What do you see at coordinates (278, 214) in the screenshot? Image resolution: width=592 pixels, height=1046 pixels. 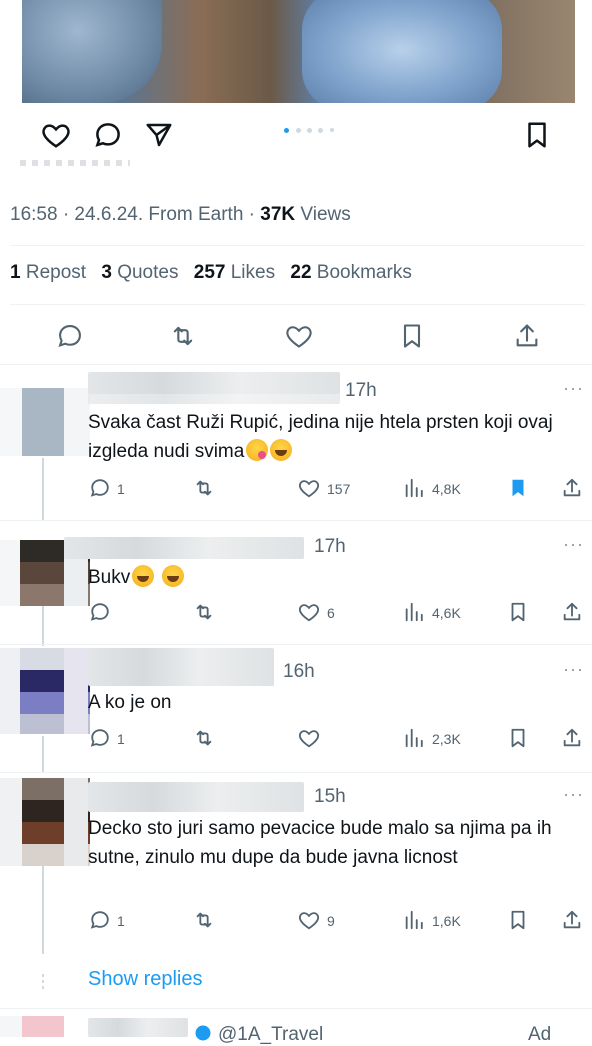 I see `views-count: 37K` at bounding box center [278, 214].